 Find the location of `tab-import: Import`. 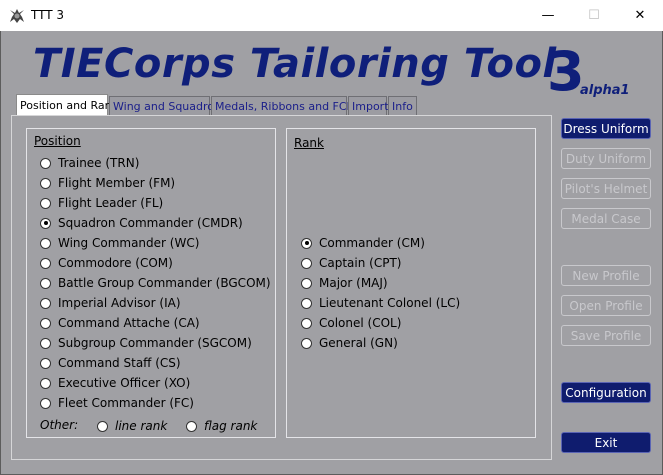

tab-import: Import is located at coordinates (368, 105).